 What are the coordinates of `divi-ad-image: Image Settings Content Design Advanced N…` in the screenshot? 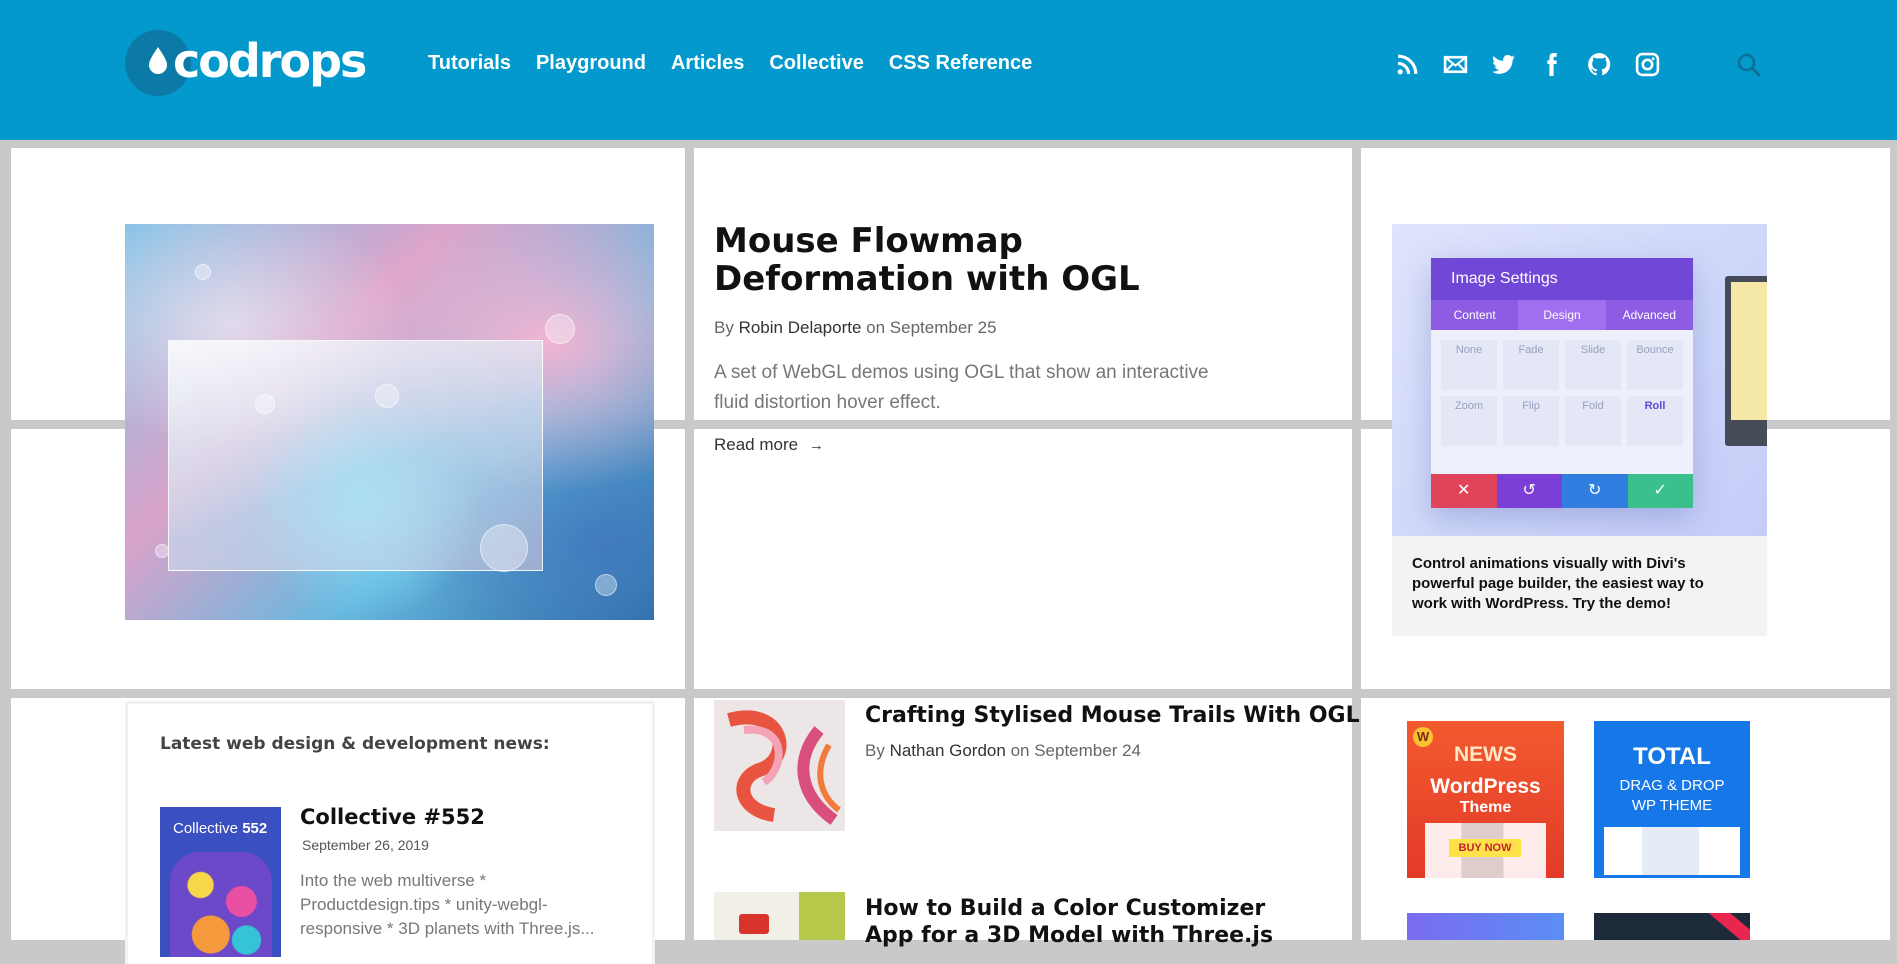 It's located at (1579, 380).